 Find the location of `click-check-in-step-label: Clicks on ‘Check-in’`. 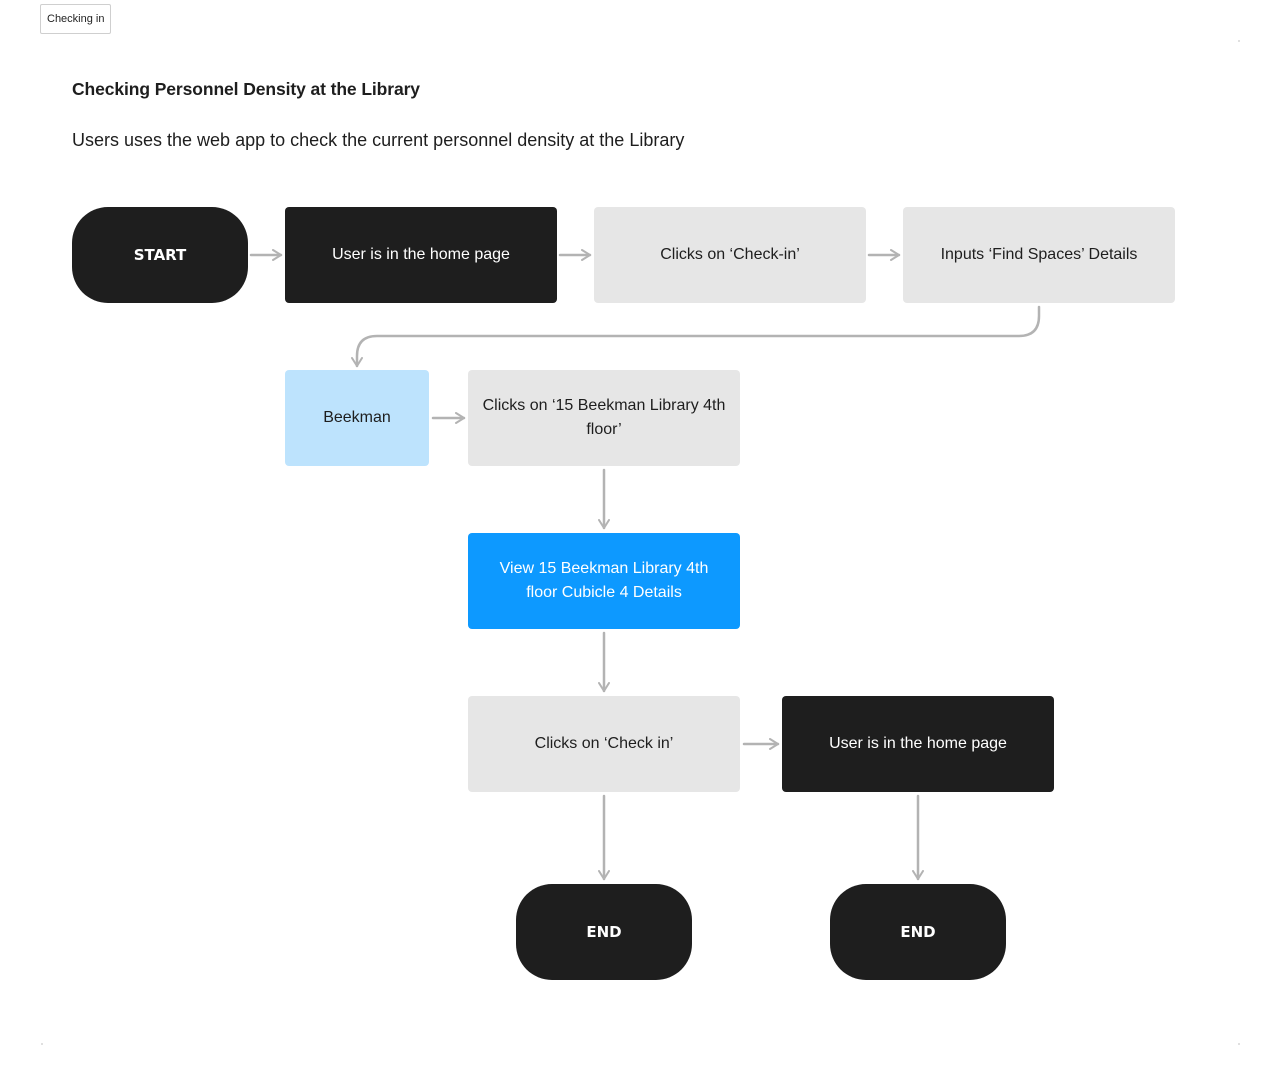

click-check-in-step-label: Clicks on ‘Check-in’ is located at coordinates (730, 254).